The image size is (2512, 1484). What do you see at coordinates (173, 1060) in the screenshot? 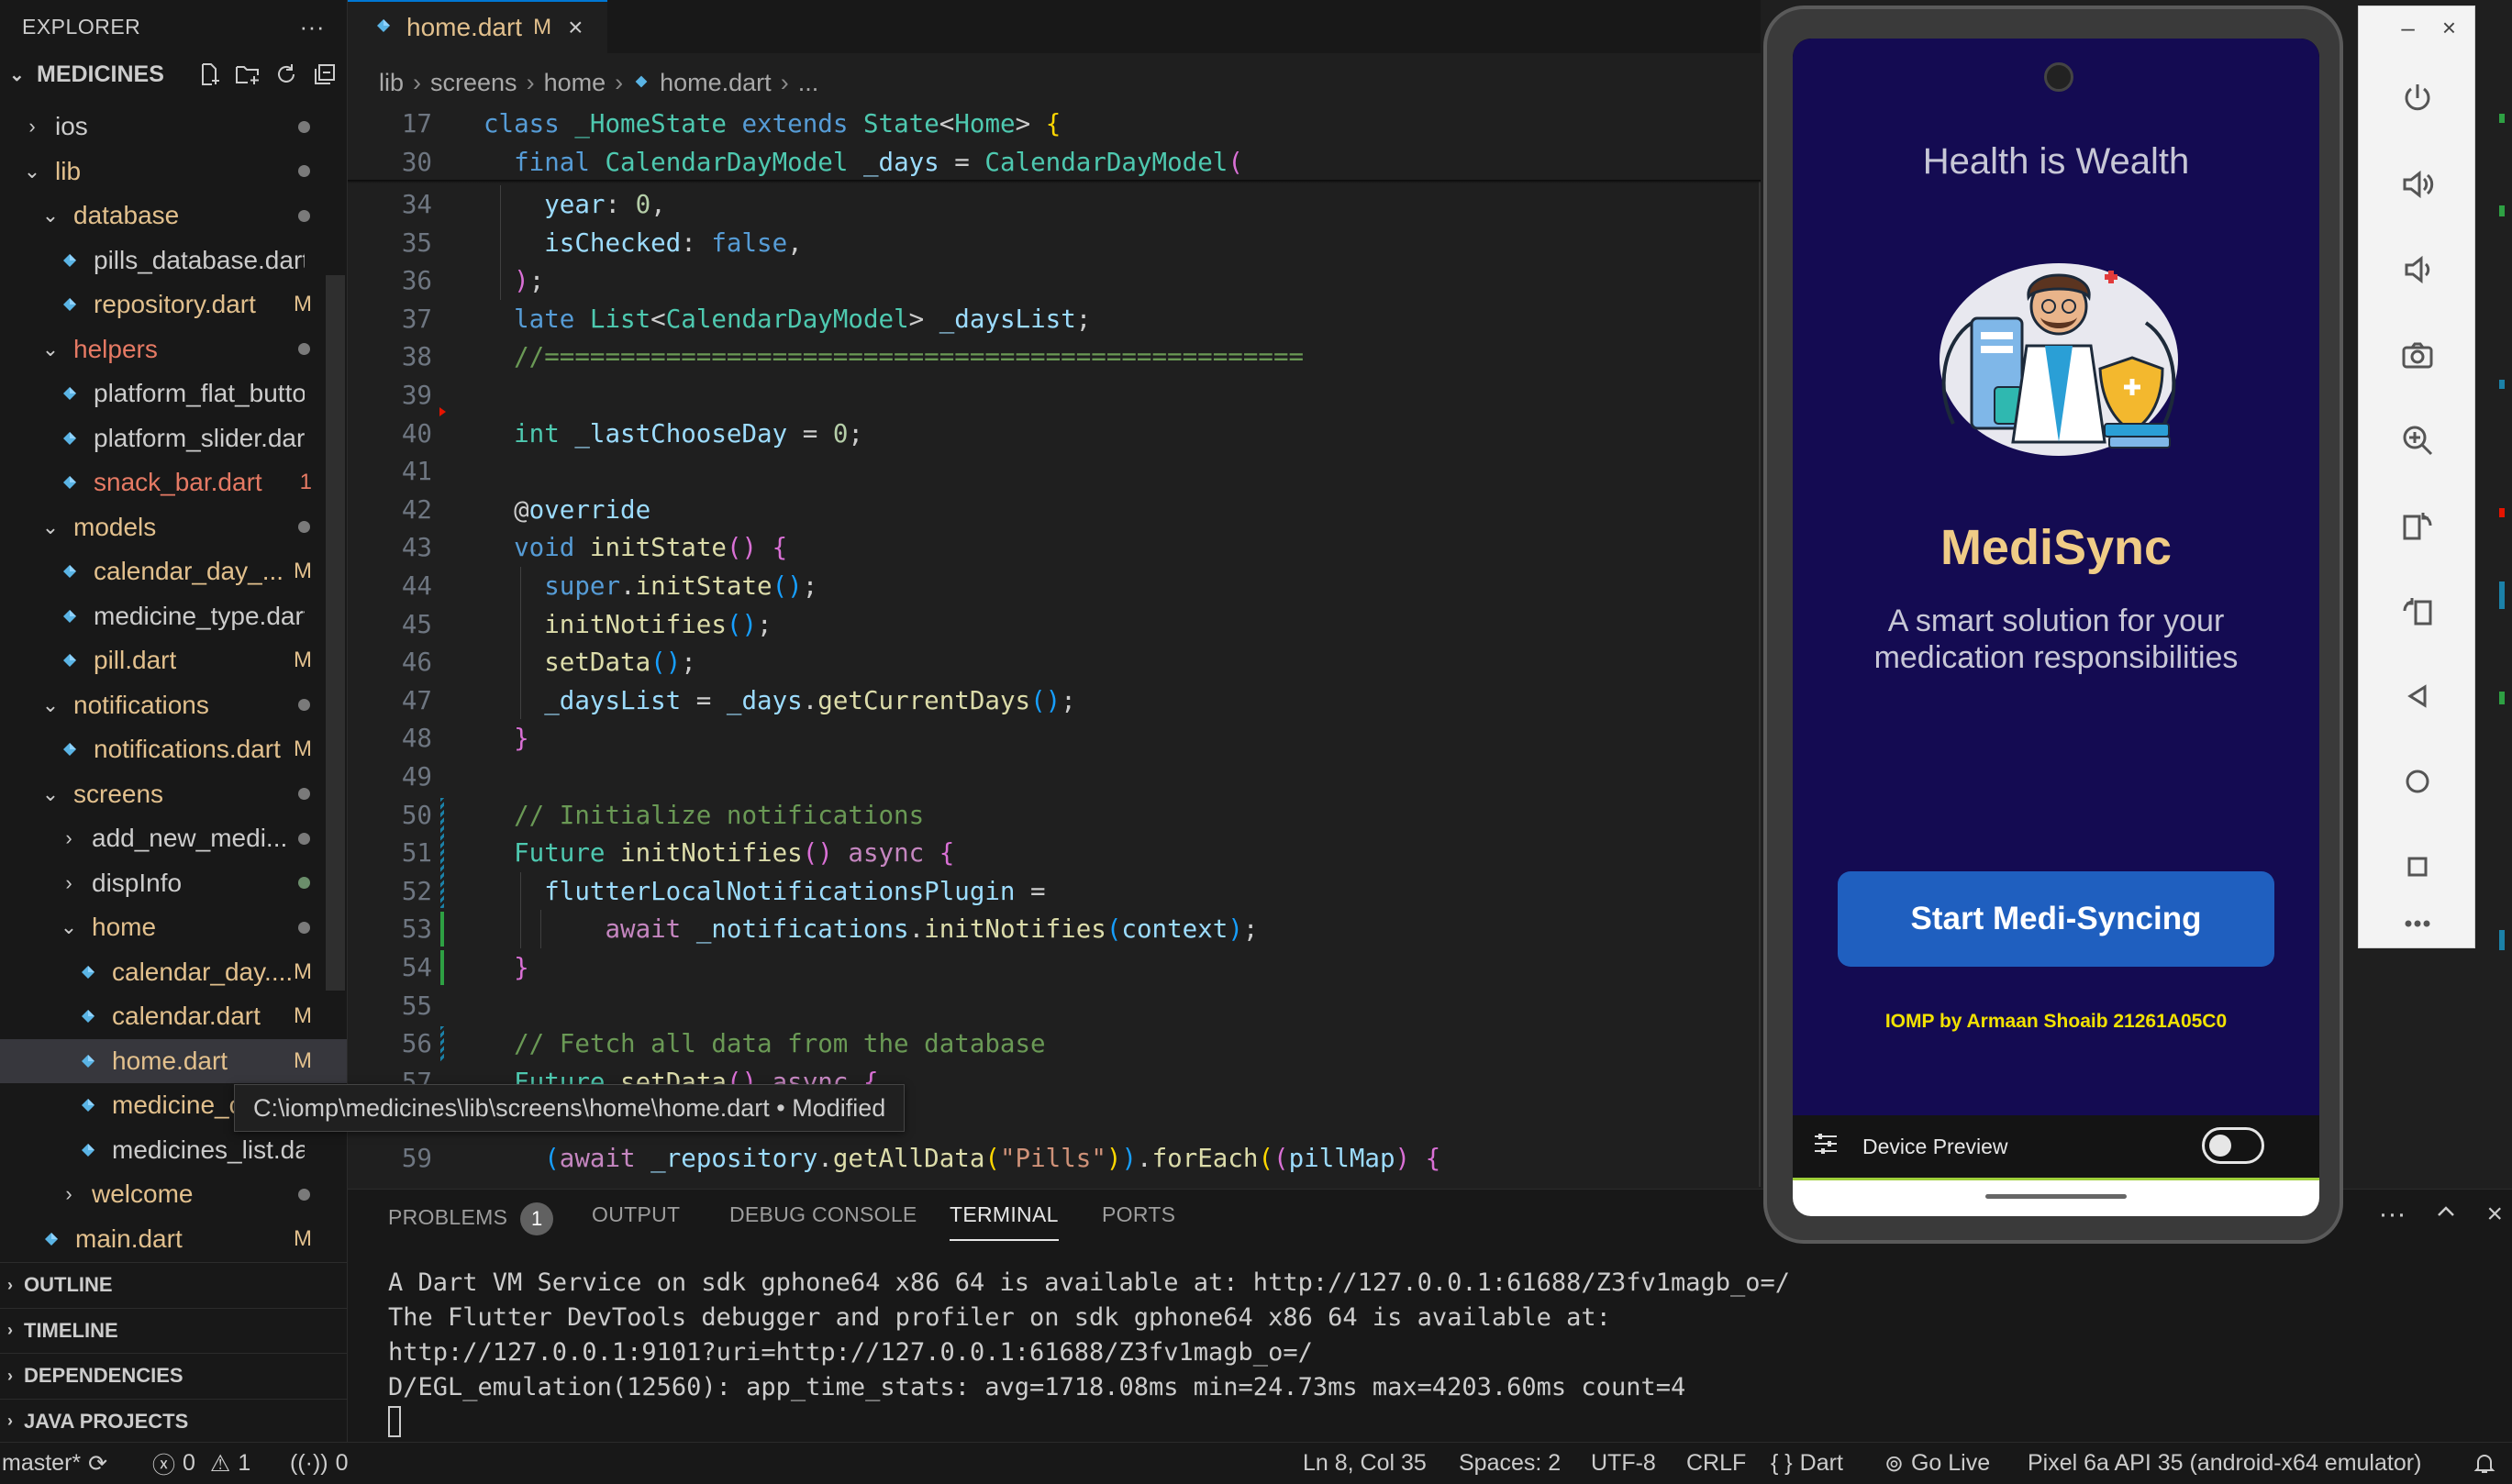
I see `file-item: home.dart M` at bounding box center [173, 1060].